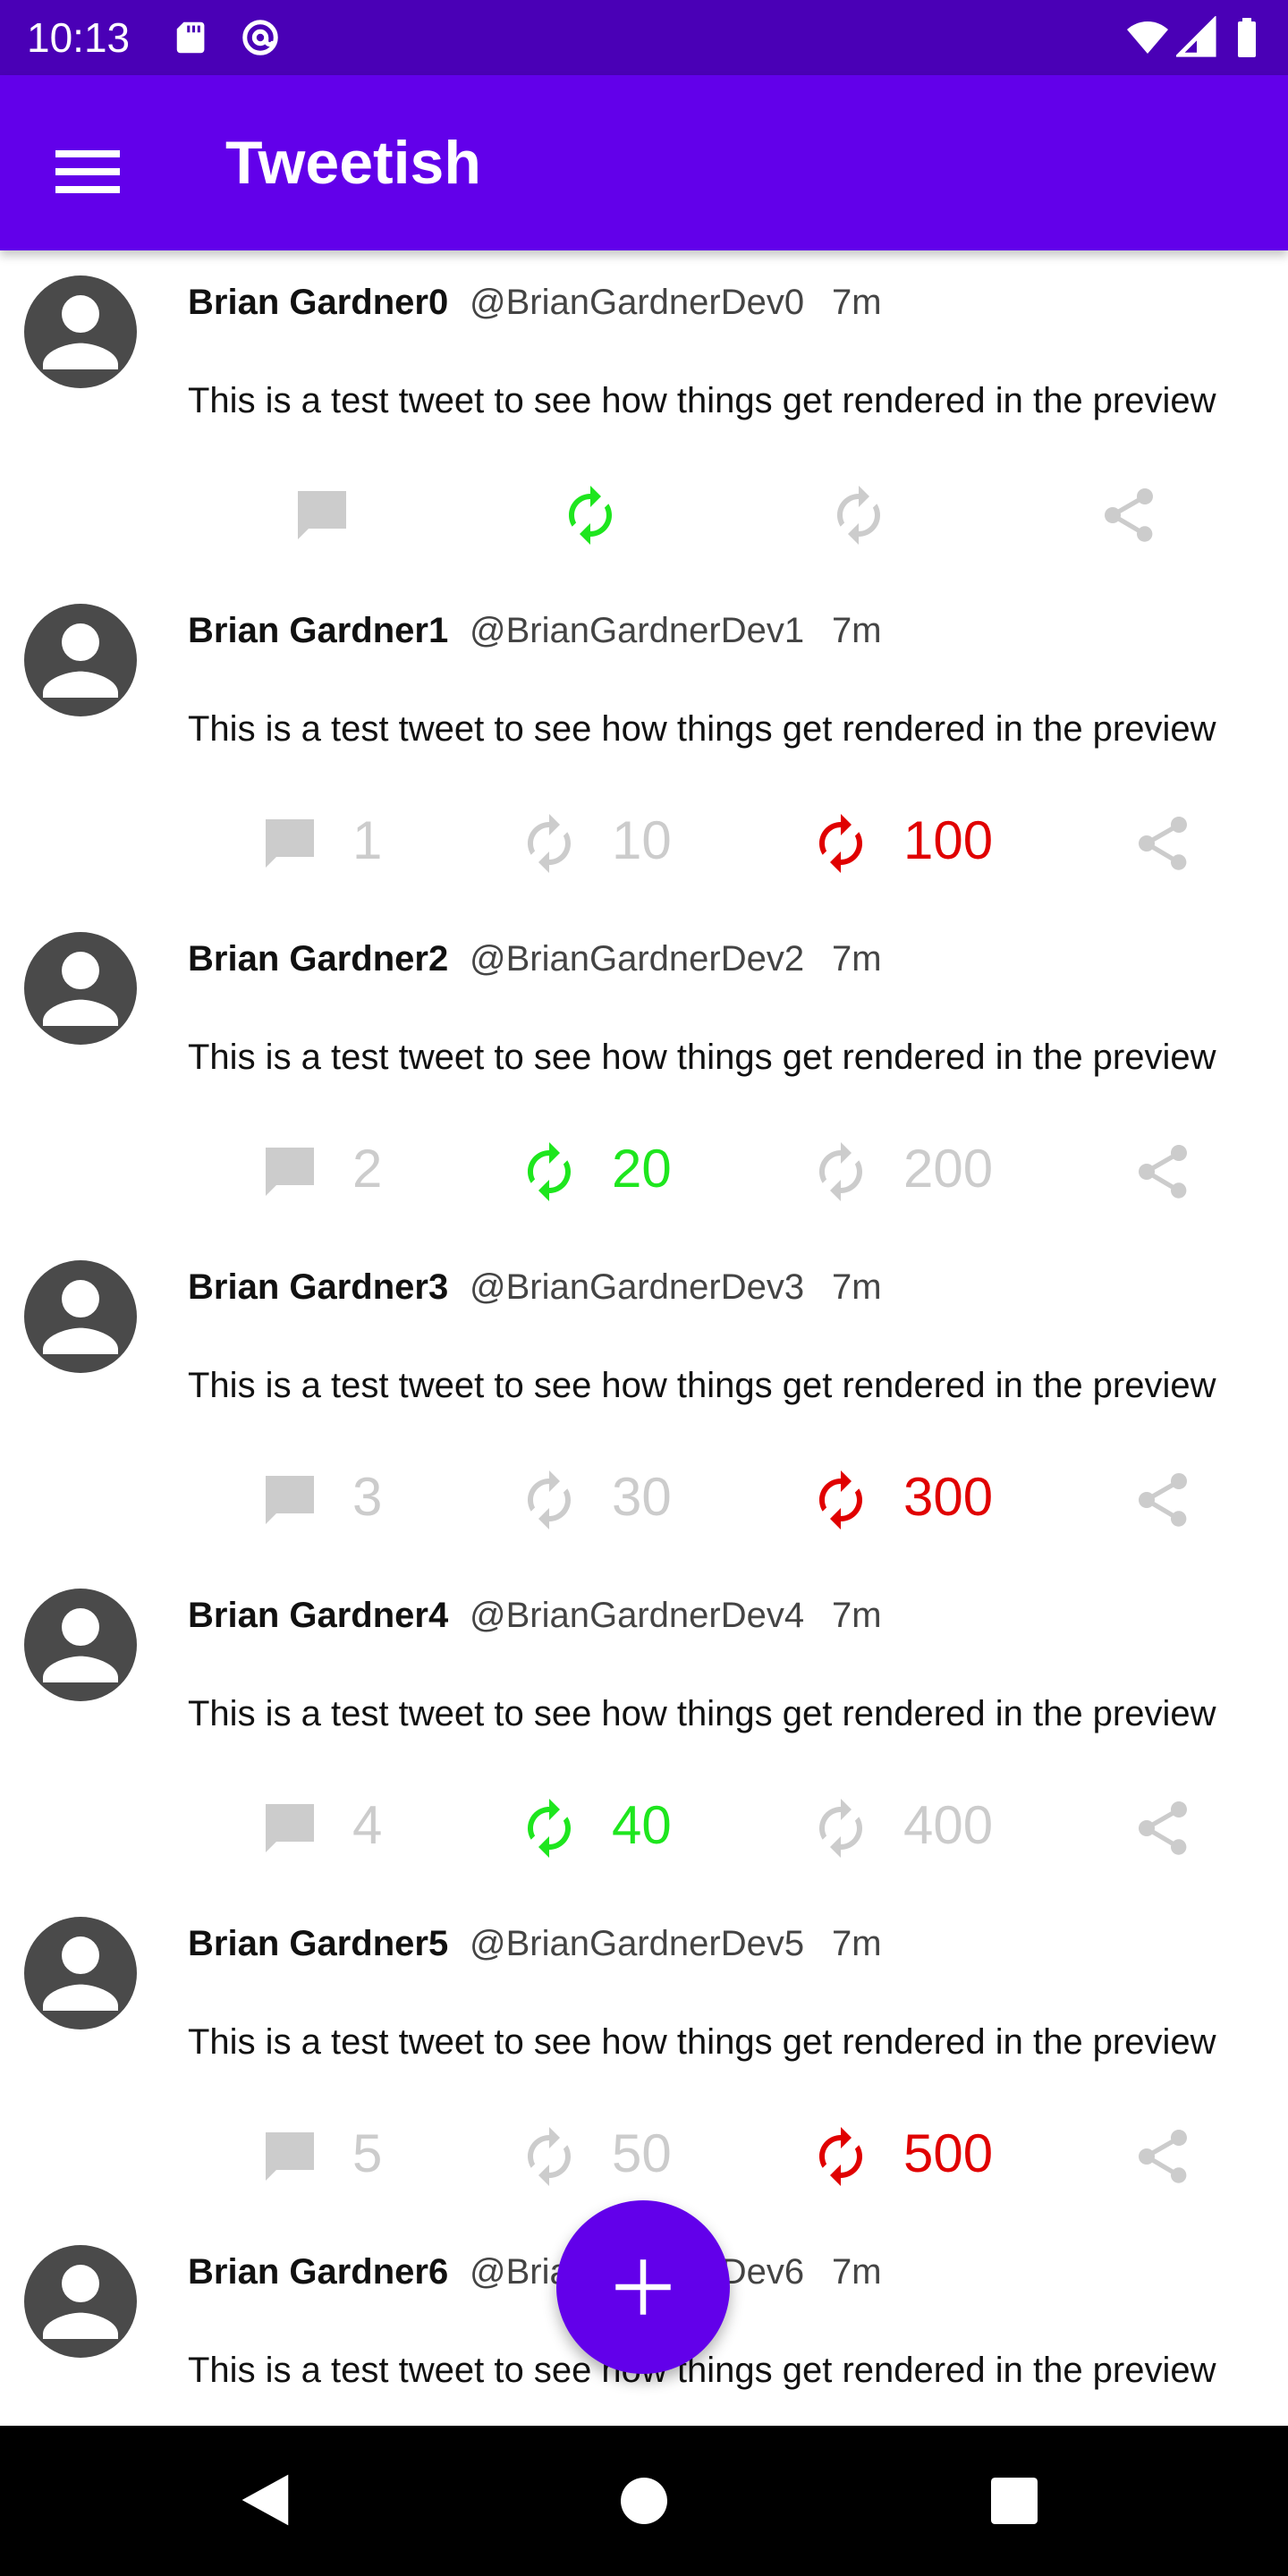  I want to click on compose-fab-button, so click(643, 2287).